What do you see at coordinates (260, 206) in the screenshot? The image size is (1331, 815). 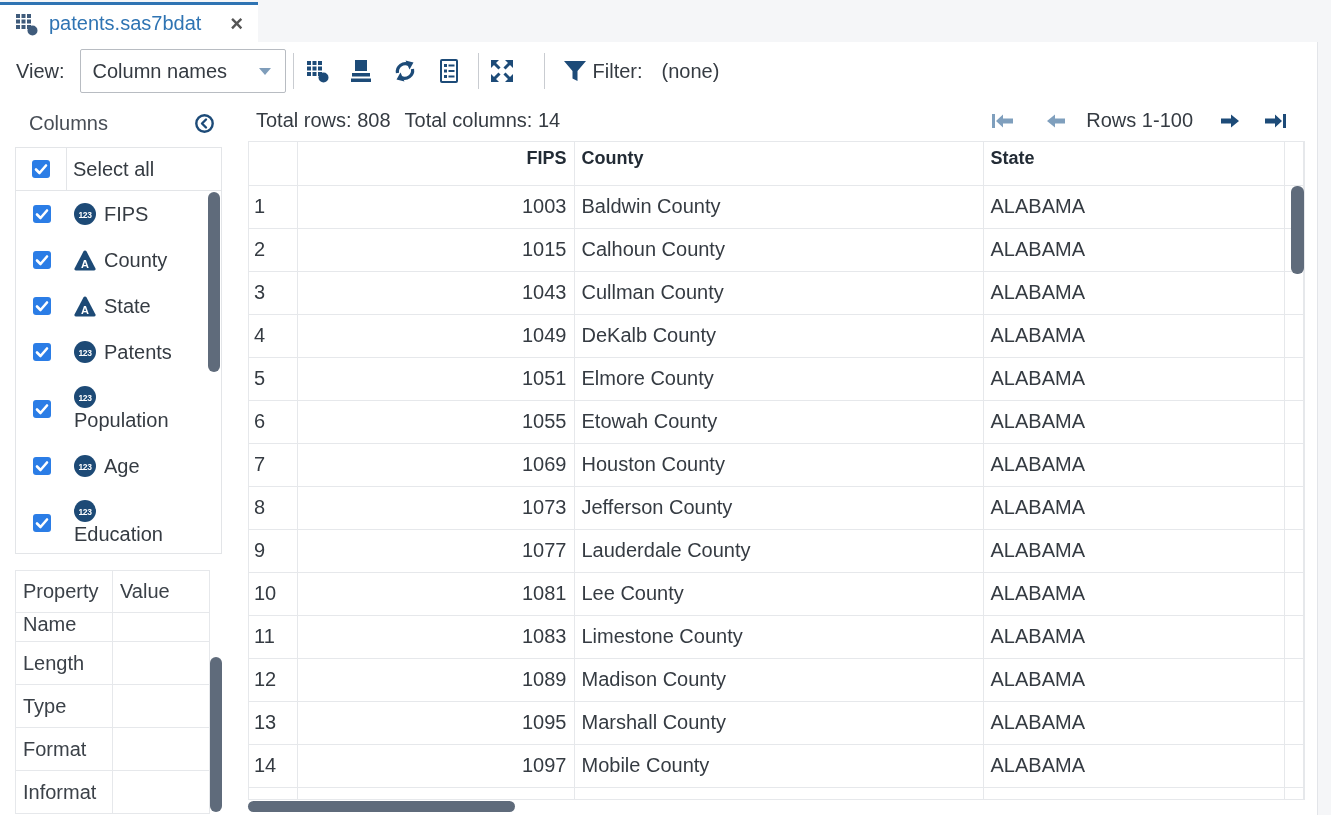 I see `row-number: 1` at bounding box center [260, 206].